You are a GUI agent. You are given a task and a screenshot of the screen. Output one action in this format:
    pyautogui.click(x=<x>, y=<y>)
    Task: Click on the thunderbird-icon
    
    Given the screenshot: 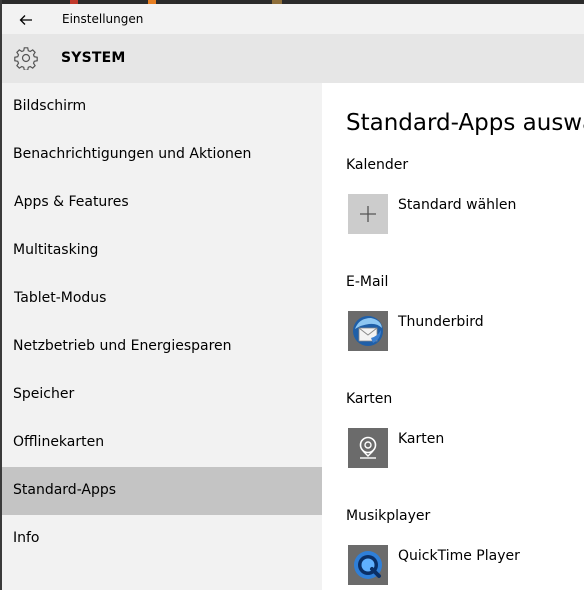 What is the action you would take?
    pyautogui.click(x=368, y=331)
    